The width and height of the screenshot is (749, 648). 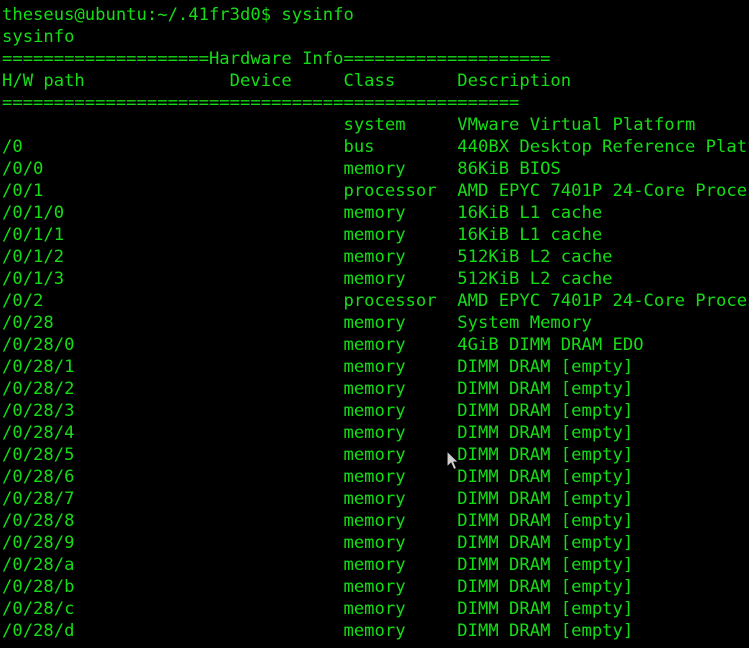 What do you see at coordinates (178, 15) in the screenshot?
I see `shell-prompt-line: theseus@ubuntu:~/.41fr3d0$ sysinfo` at bounding box center [178, 15].